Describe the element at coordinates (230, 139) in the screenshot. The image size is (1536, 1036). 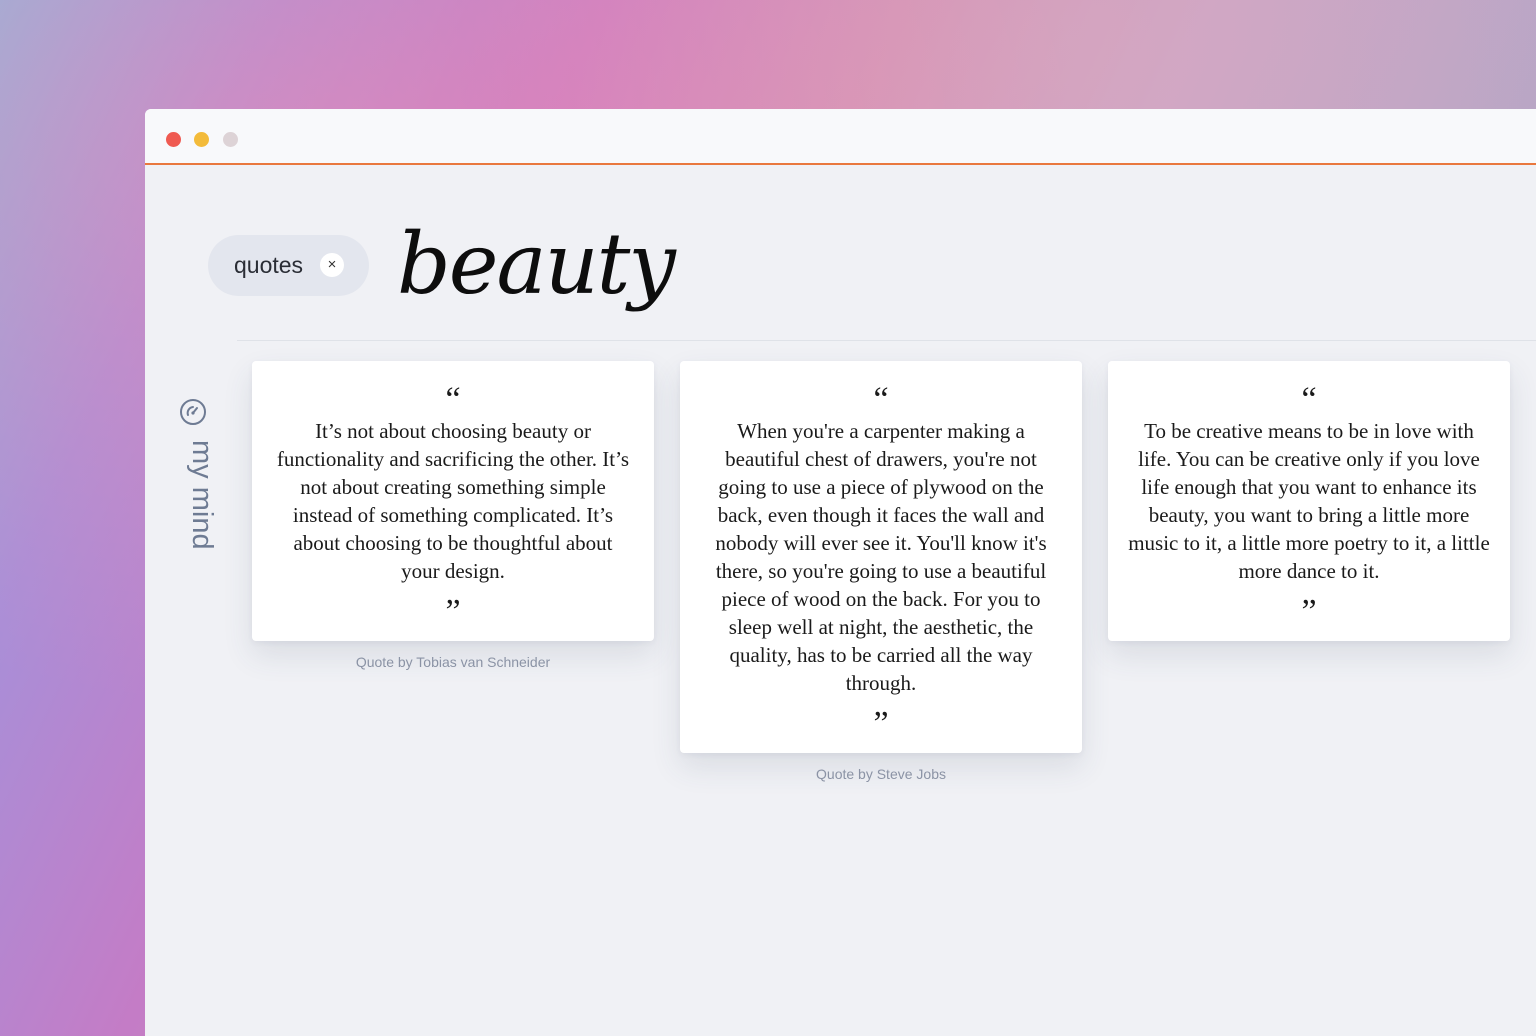
I see `zoom-window-button` at that location.